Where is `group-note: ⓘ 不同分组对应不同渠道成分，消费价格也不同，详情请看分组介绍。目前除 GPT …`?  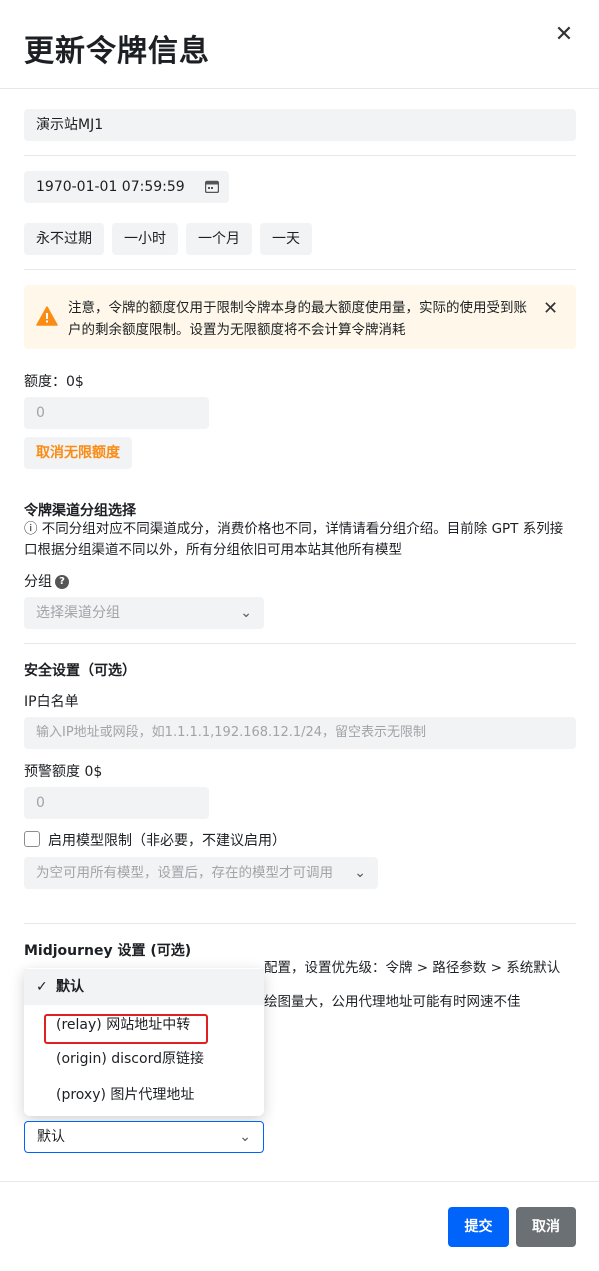
group-note: ⓘ 不同分组对应不同渠道成分，消费价格也不同，详情请看分组介绍。目前除 GPT … is located at coordinates (294, 539).